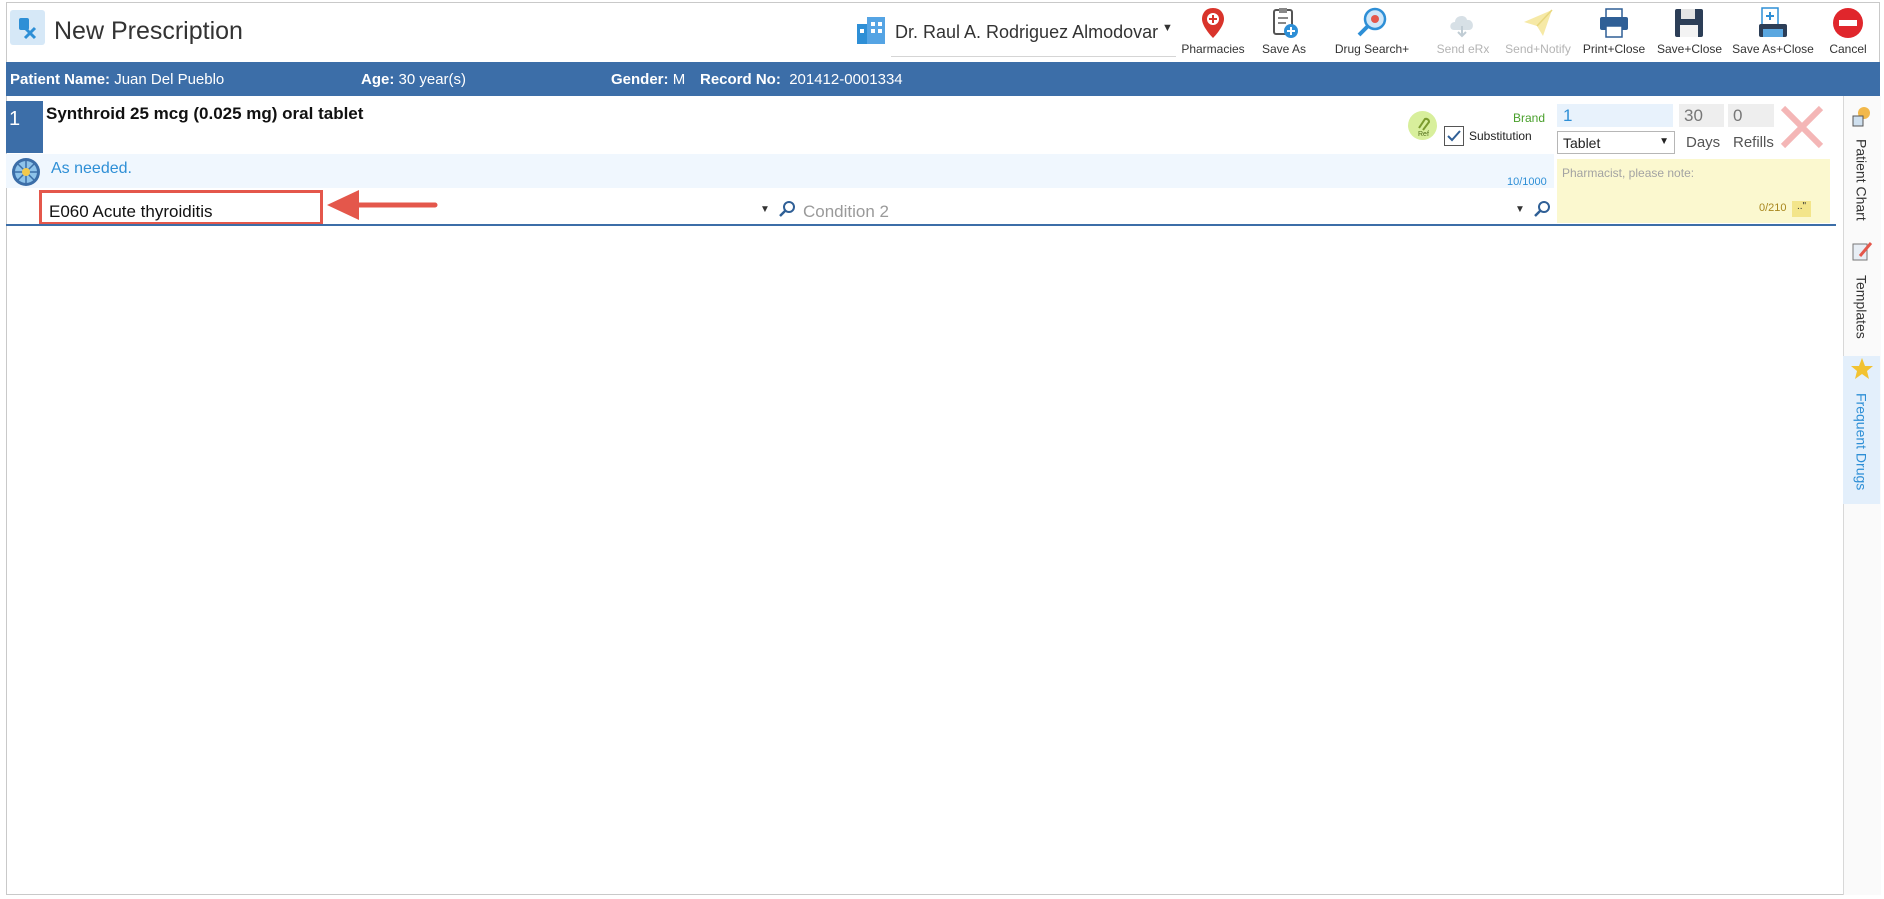 This screenshot has width=1884, height=899. I want to click on substitution-label: Substitution, so click(1500, 136).